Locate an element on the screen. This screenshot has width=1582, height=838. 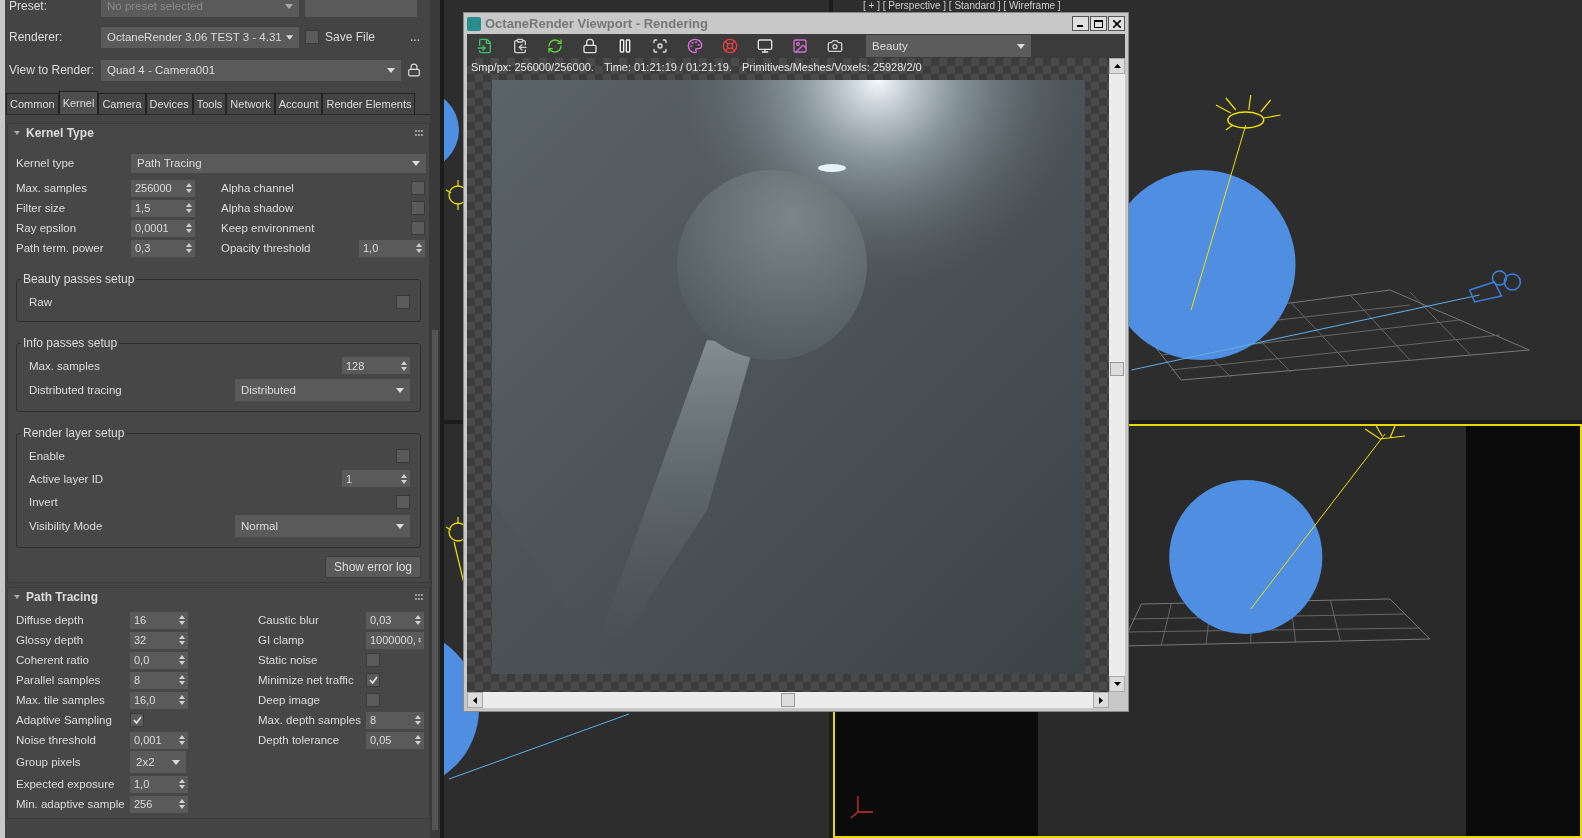
focus-icon is located at coordinates (660, 46).